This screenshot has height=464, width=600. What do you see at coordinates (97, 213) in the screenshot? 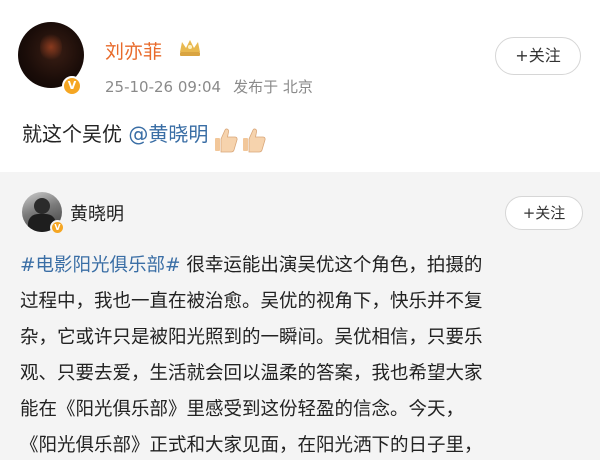
I see `repost-author-name: 黄晓明` at bounding box center [97, 213].